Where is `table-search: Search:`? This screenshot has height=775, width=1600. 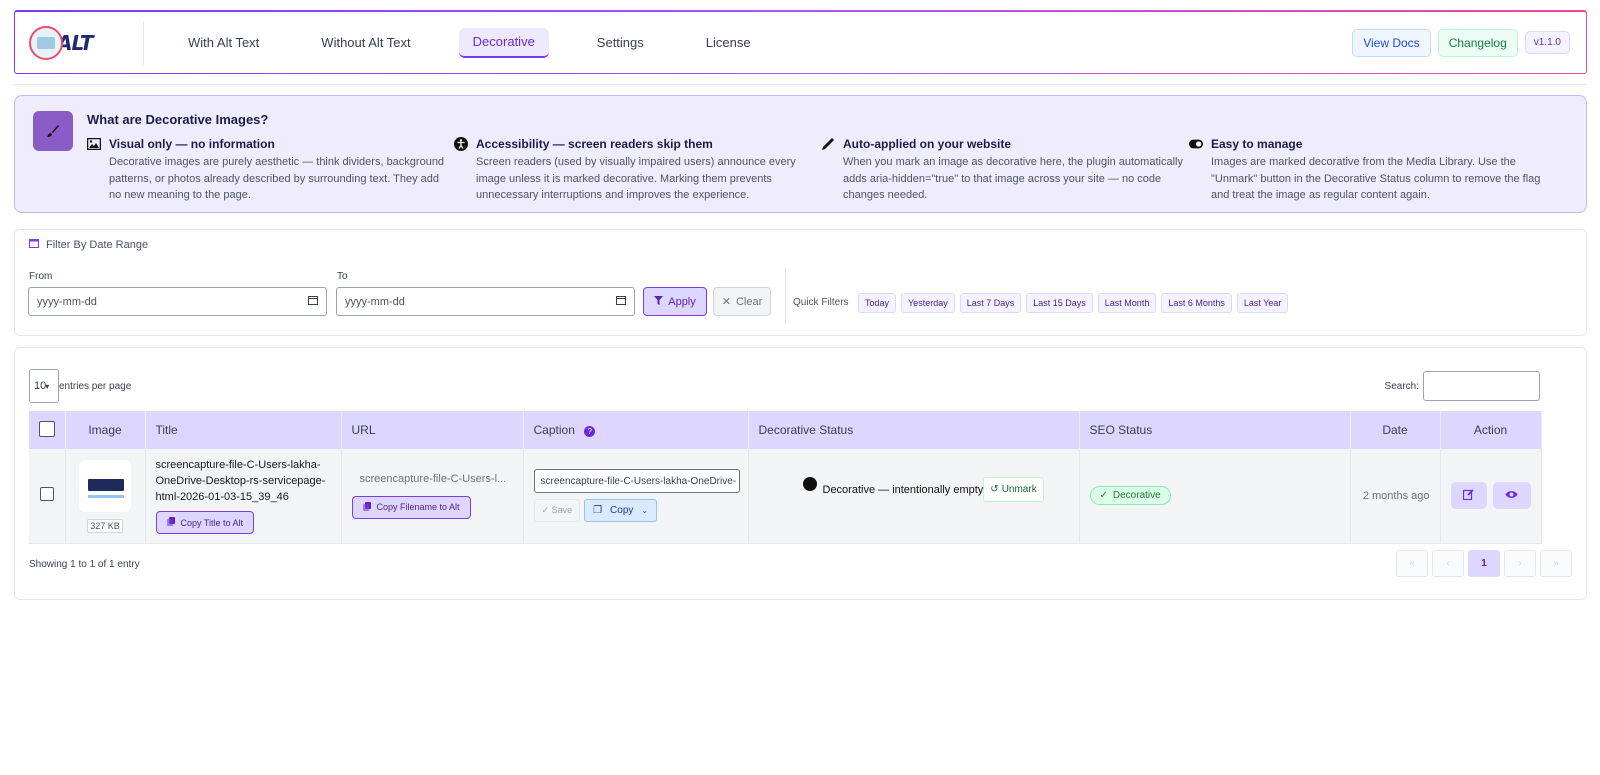 table-search: Search: is located at coordinates (1462, 386).